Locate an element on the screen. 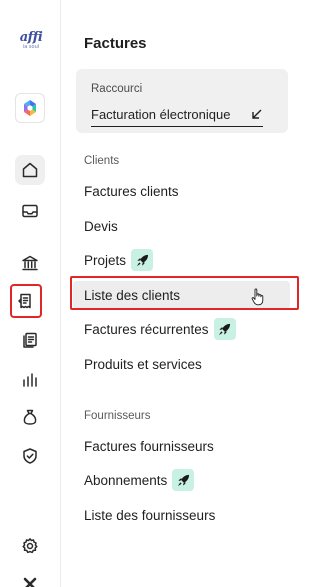  shield-check-icon is located at coordinates (30, 456).